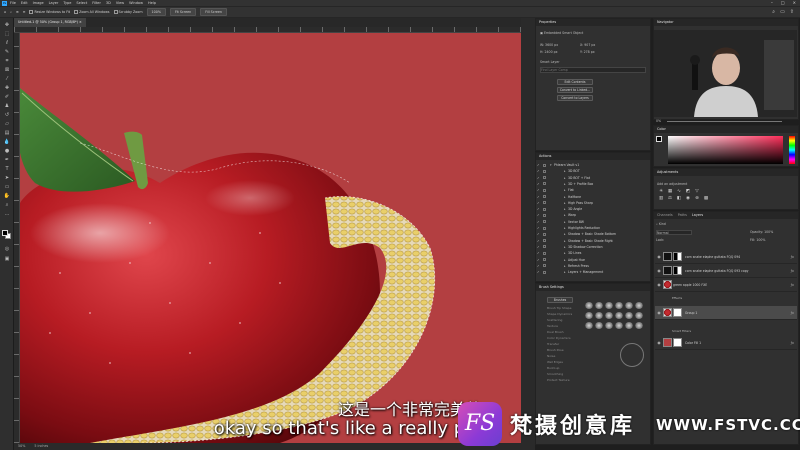  What do you see at coordinates (67, 3) in the screenshot?
I see `menu-type: Type` at bounding box center [67, 3].